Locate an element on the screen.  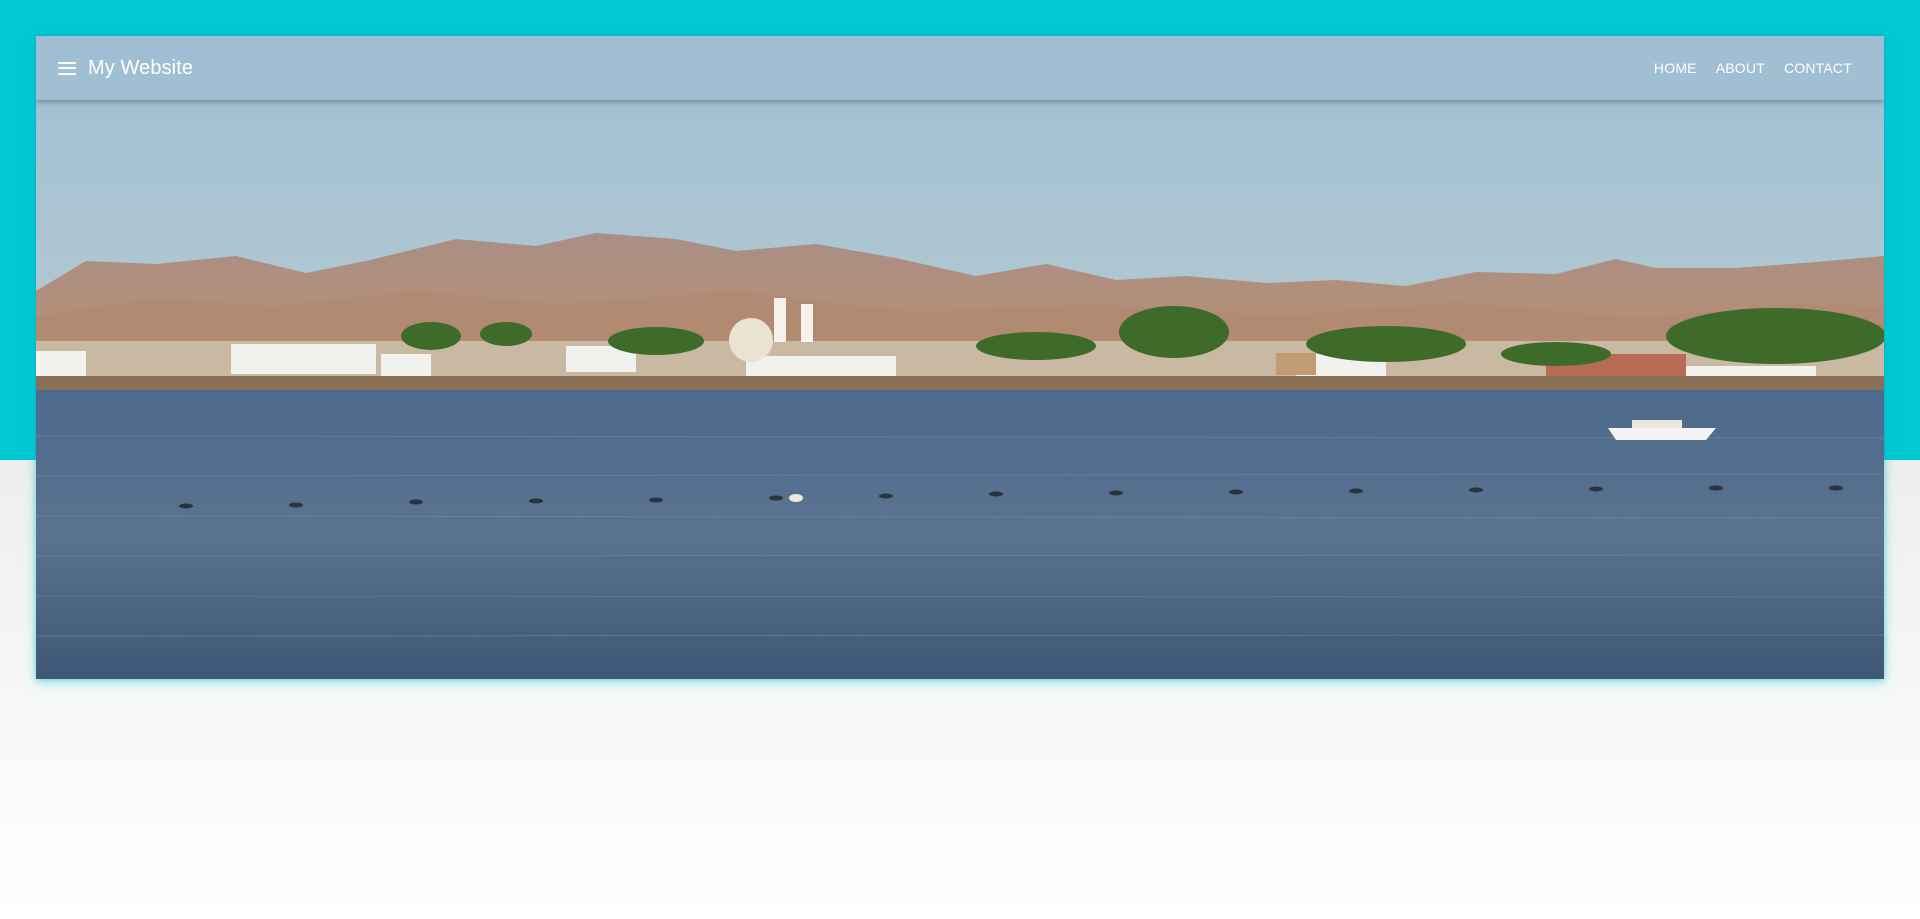
top-navbar: My Website HOME ABOUT CONTACT is located at coordinates (960, 68).